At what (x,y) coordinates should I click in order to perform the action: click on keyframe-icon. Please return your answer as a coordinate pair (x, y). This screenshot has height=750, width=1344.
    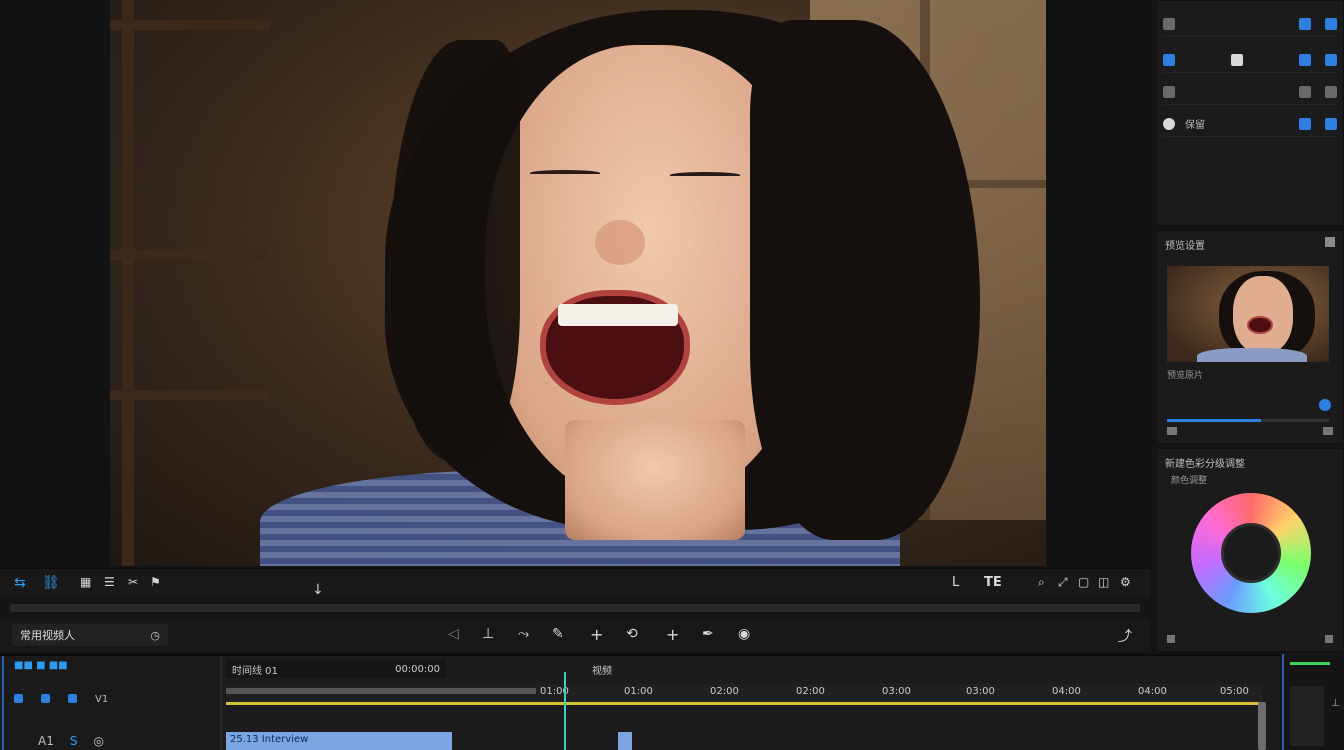
    Looking at the image, I should click on (1305, 91).